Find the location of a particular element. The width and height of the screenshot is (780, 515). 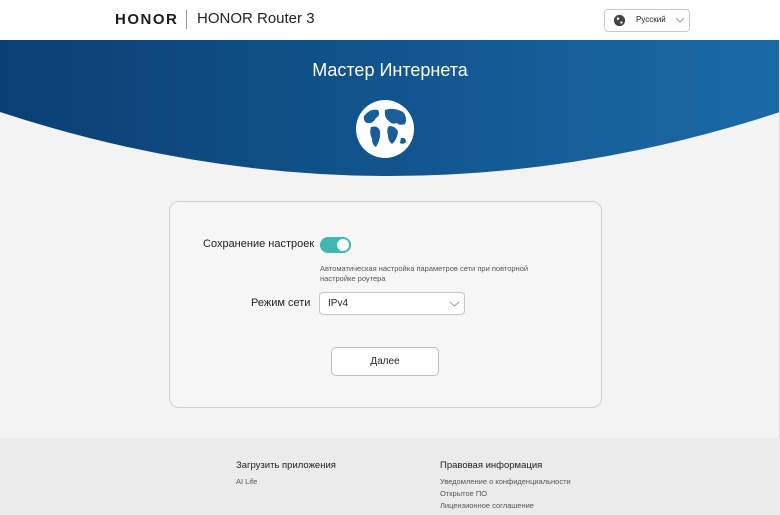

brand-logo: HONOR is located at coordinates (147, 19).